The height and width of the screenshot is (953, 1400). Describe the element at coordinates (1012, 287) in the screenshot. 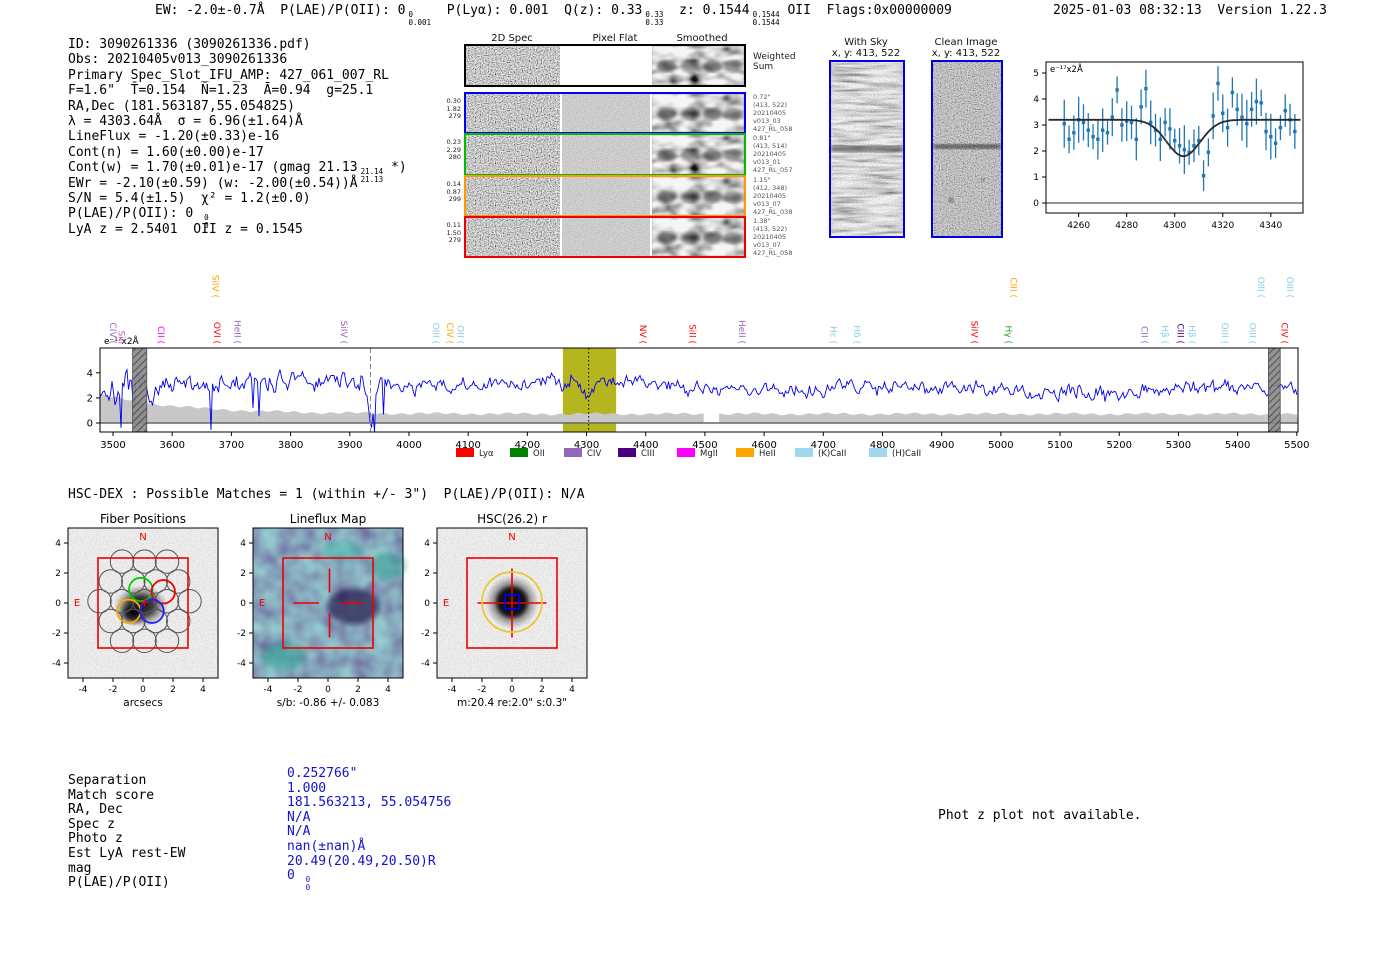

I see `spectral-line-label: CIII (` at that location.